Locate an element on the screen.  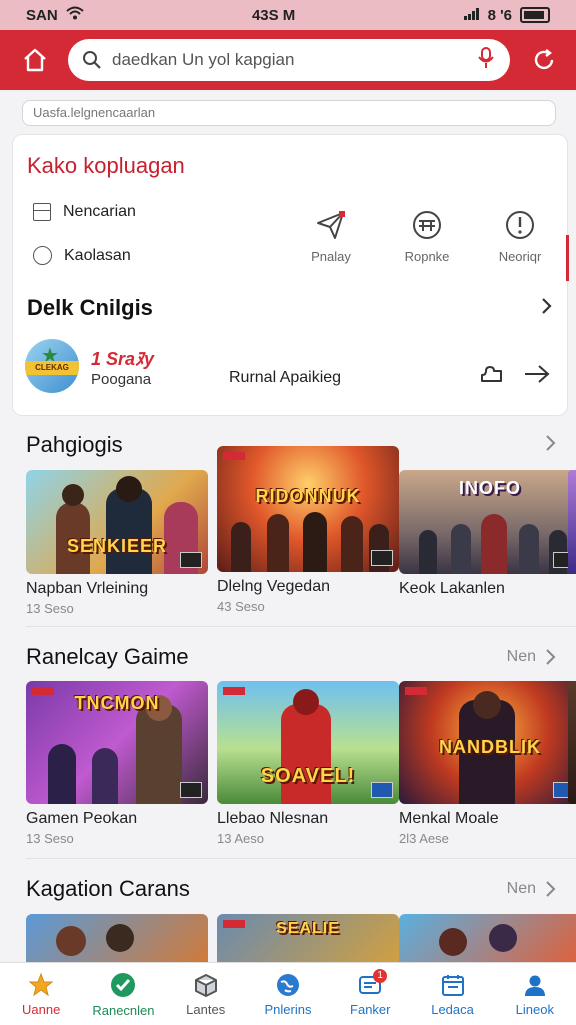
game-art-title: NANDBLIK is located at coordinates (490, 747).